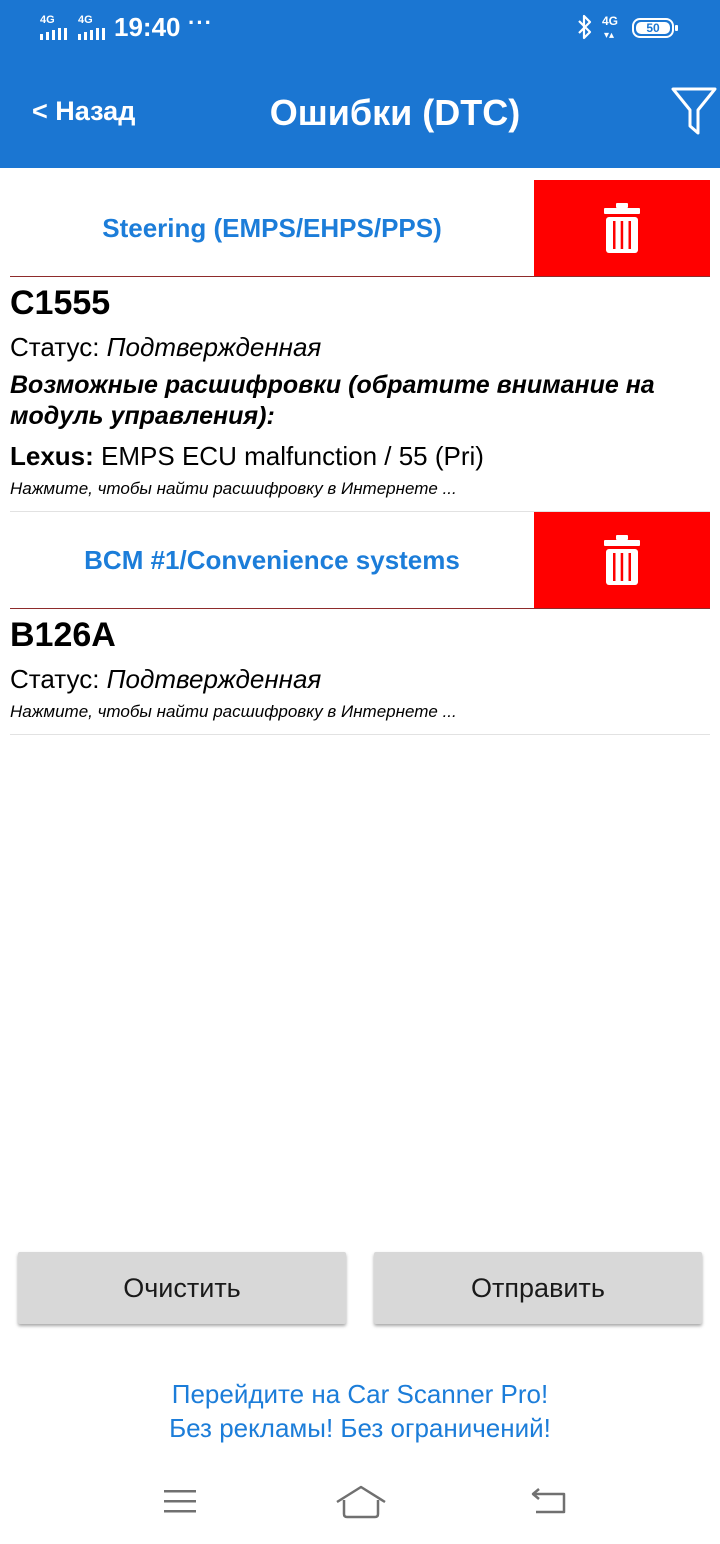  What do you see at coordinates (182, 1288) in the screenshot?
I see `clear-button: Очистить` at bounding box center [182, 1288].